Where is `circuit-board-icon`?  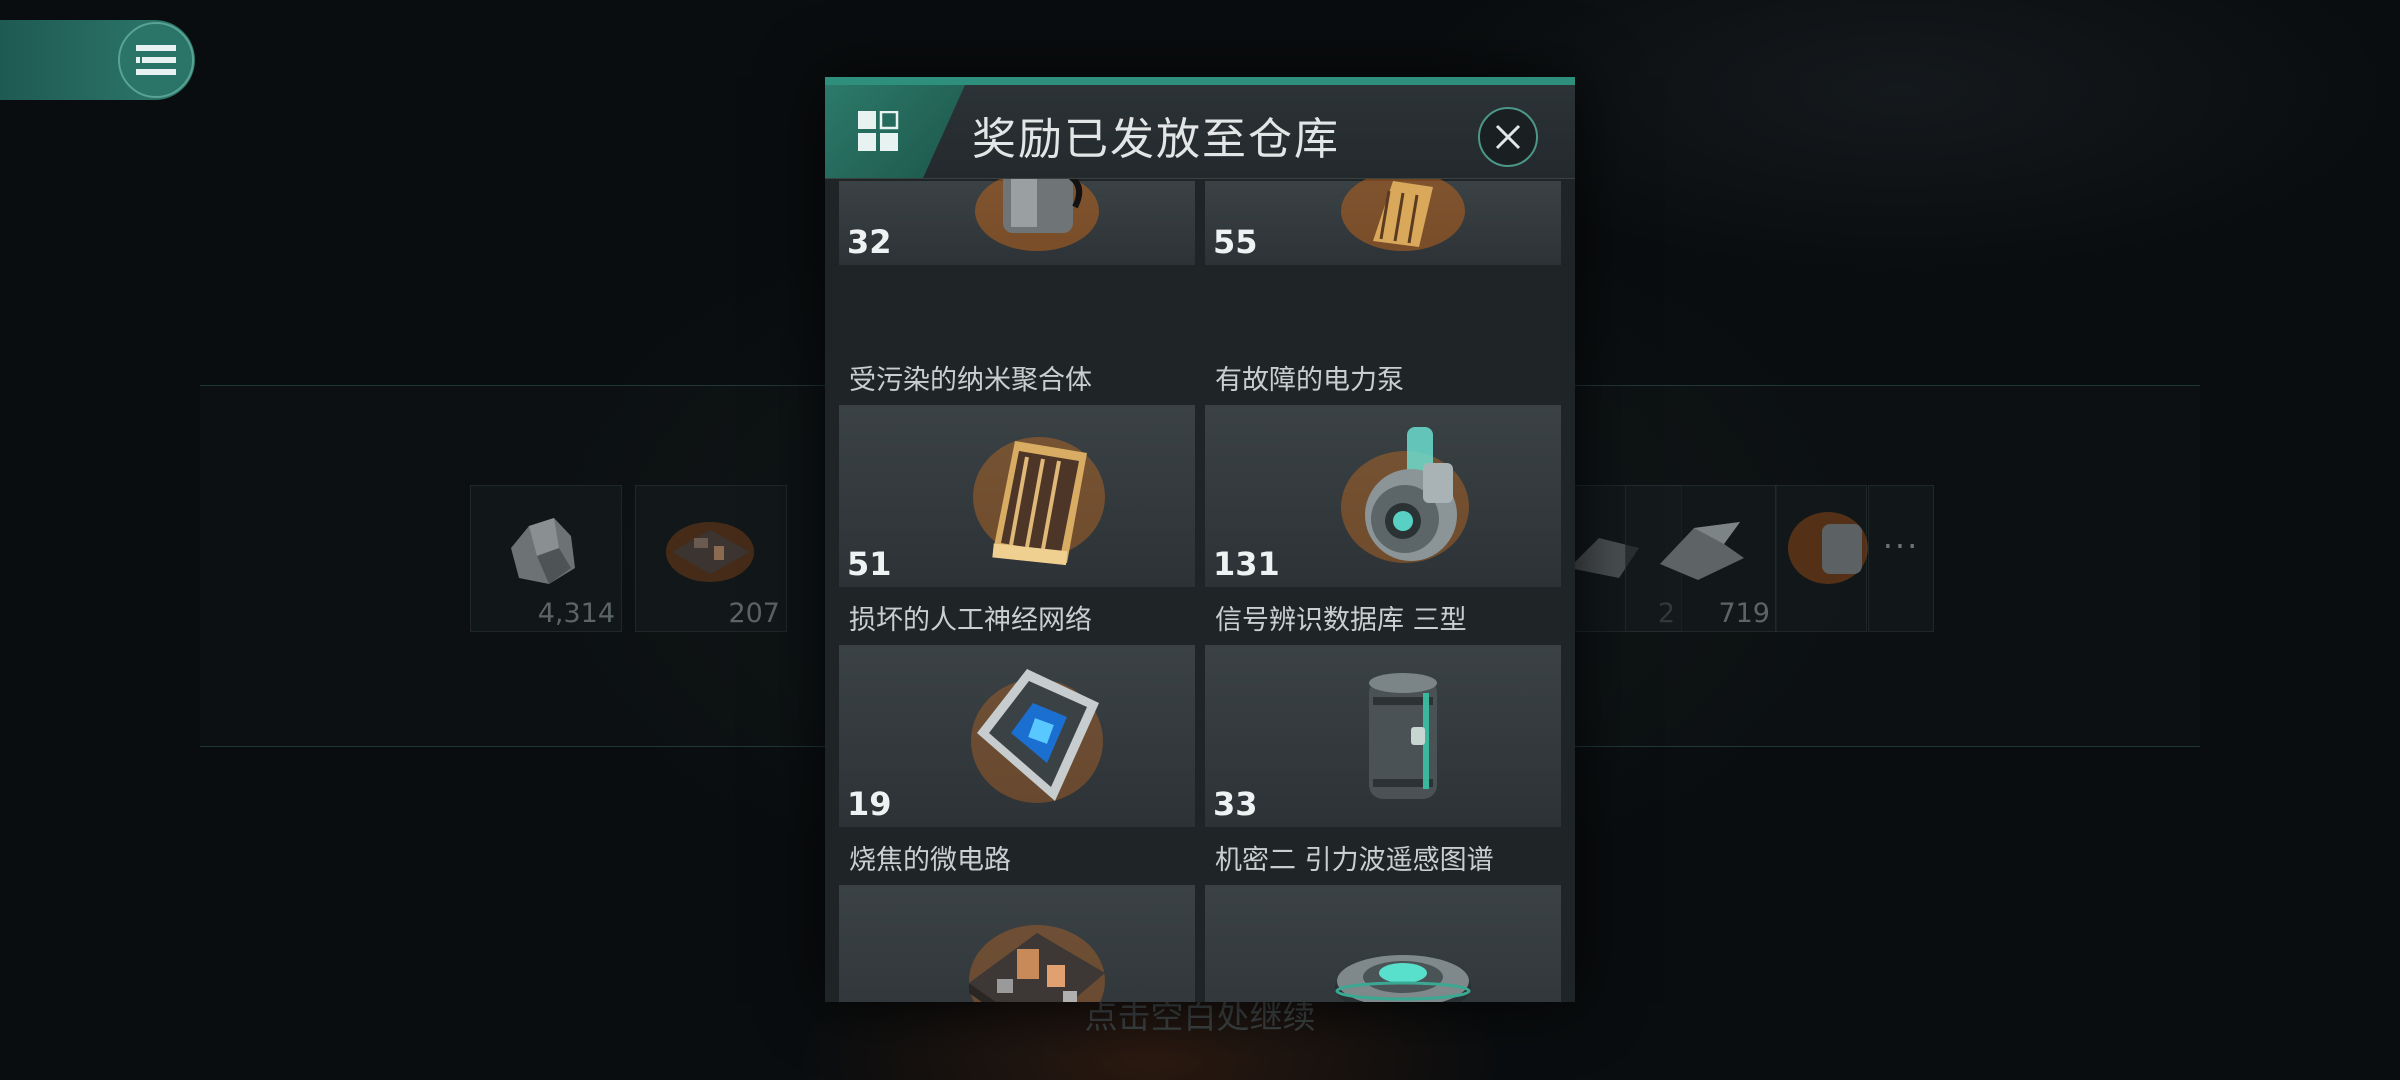 circuit-board-icon is located at coordinates (710, 552).